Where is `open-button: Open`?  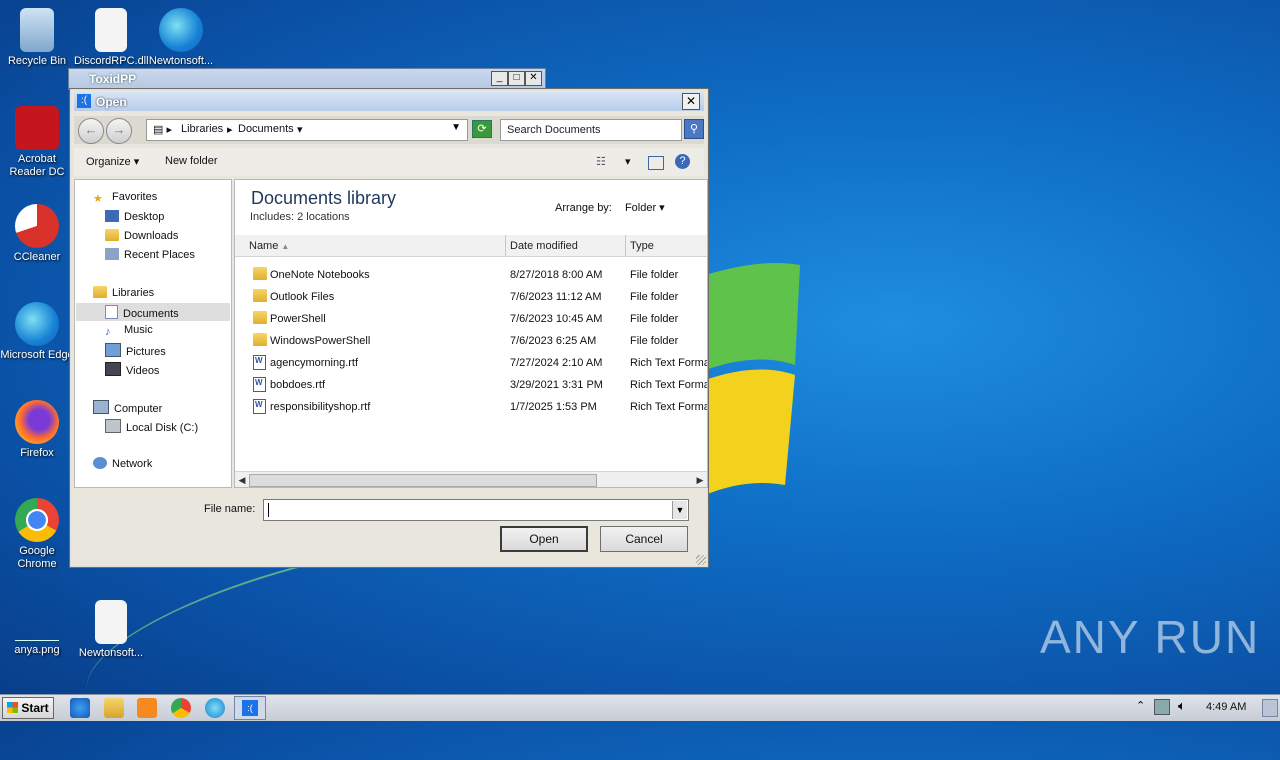
open-button: Open is located at coordinates (544, 539).